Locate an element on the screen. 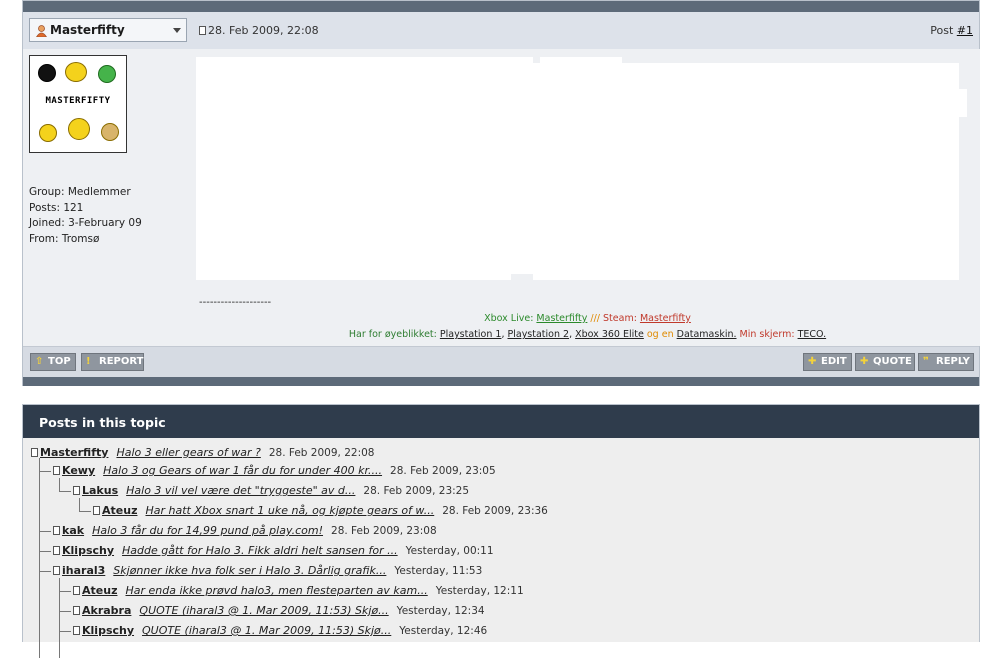 This screenshot has width=983, height=658. user-post-count: Posts: 121 is located at coordinates (56, 207).